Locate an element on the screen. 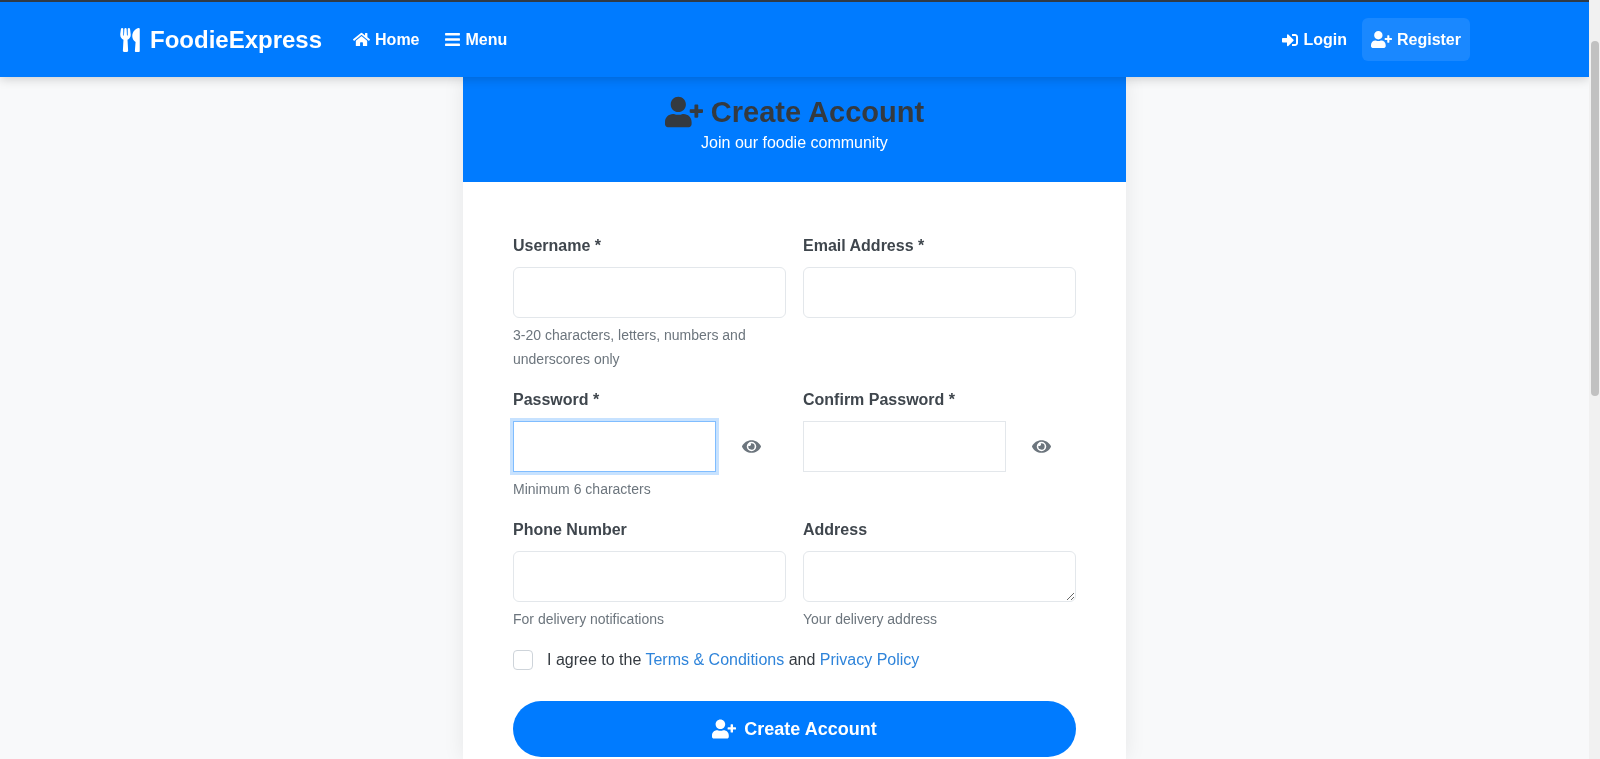 This screenshot has width=1600, height=759. create-account-button: Create Account is located at coordinates (794, 729).